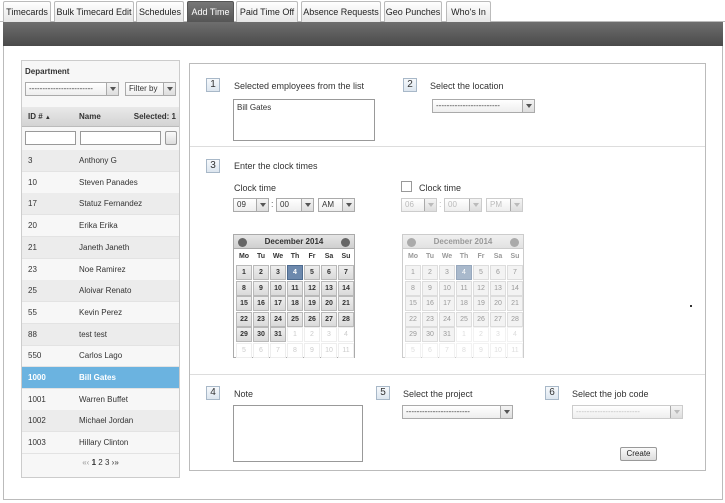  I want to click on calendar-day-other-month: 7, so click(278, 350).